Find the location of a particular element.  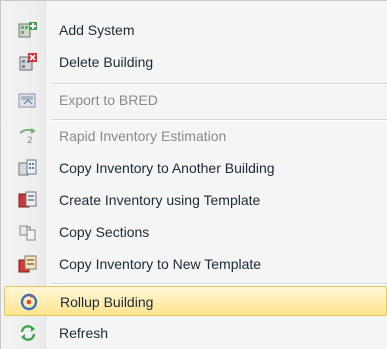

menu-item-label: Export to BRED is located at coordinates (108, 100).